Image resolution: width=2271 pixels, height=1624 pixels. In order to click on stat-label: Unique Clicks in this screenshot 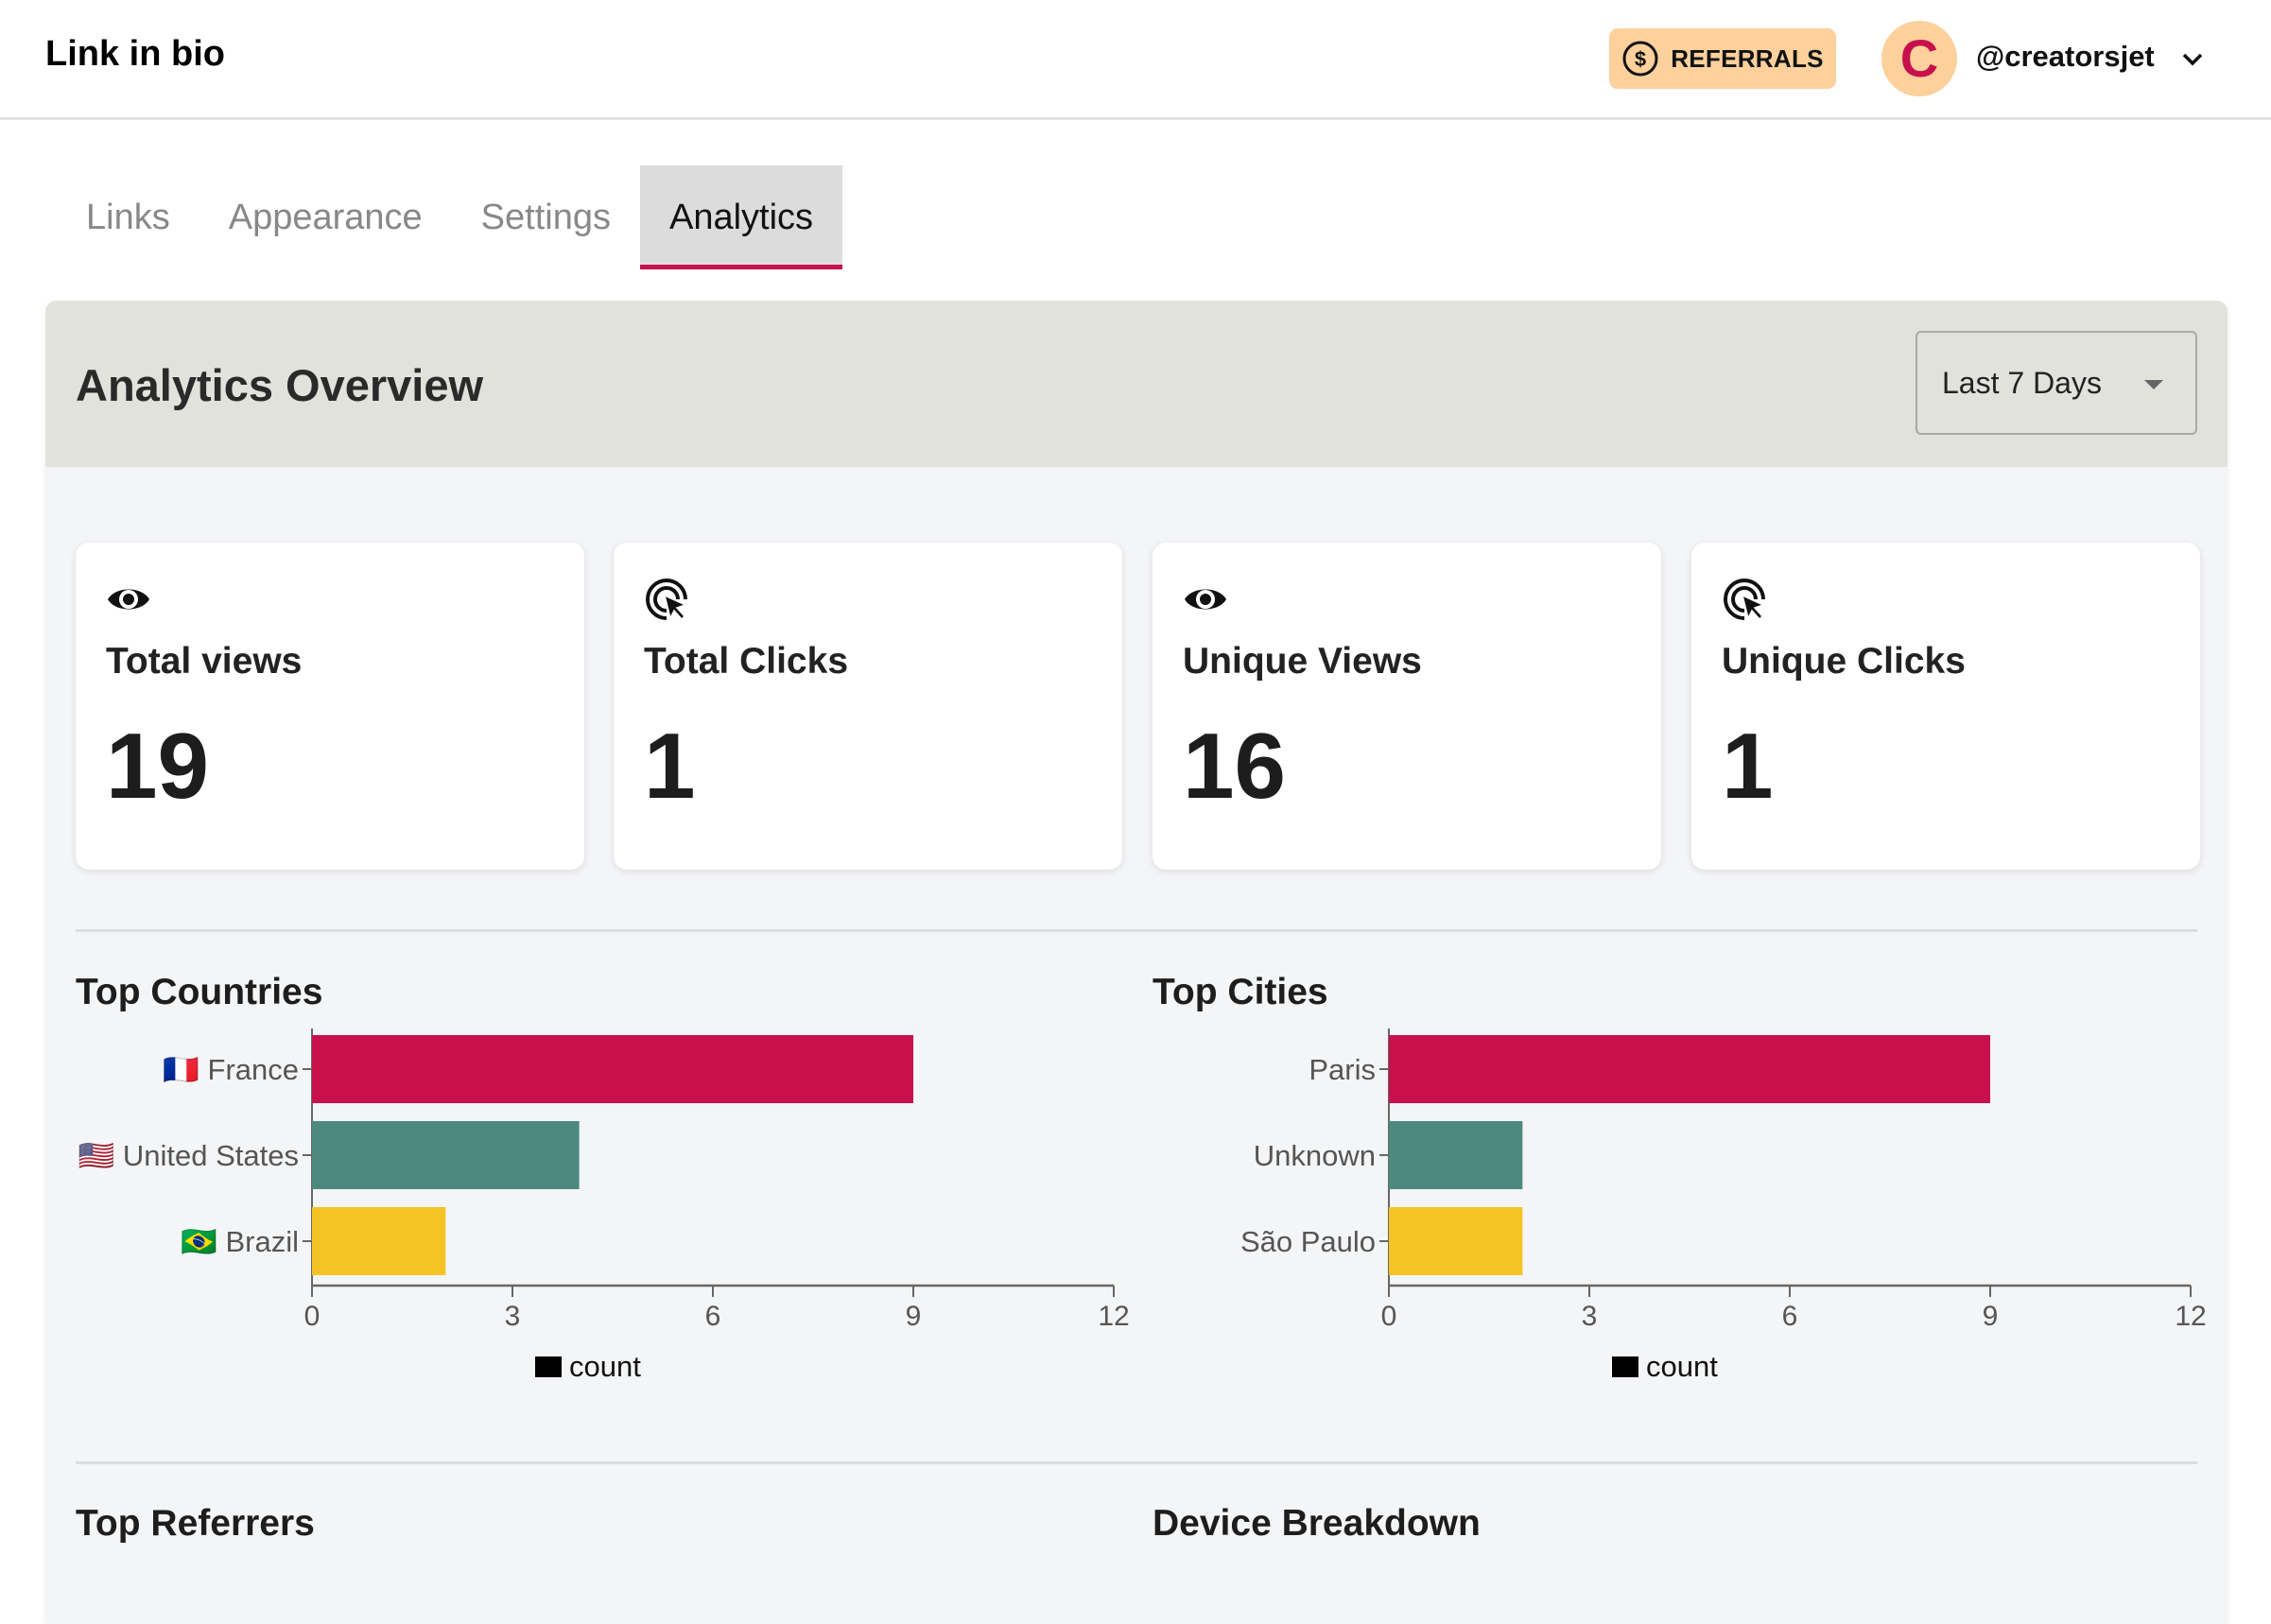, I will do `click(1844, 661)`.